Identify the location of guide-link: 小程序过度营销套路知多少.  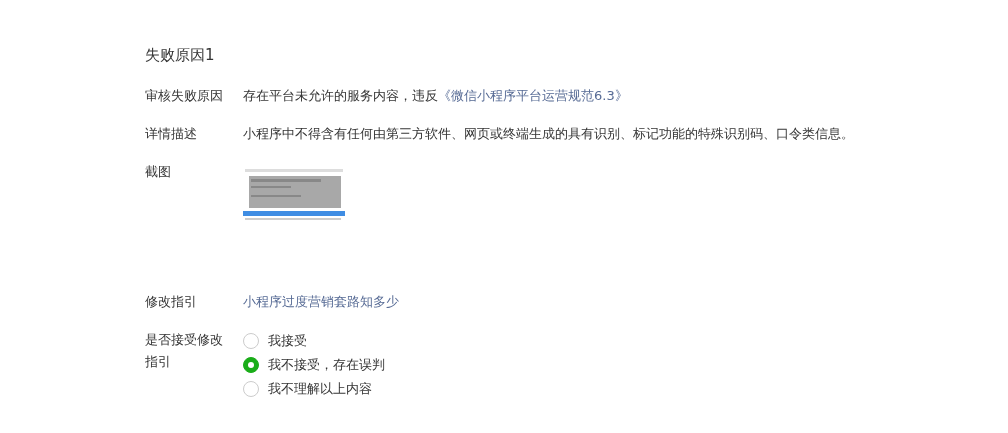
(321, 301).